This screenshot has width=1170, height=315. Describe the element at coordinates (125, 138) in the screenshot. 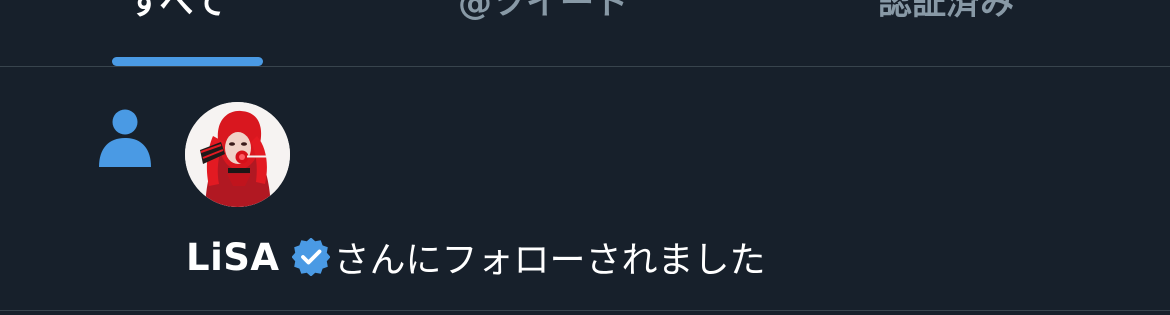

I see `person-follow-icon` at that location.